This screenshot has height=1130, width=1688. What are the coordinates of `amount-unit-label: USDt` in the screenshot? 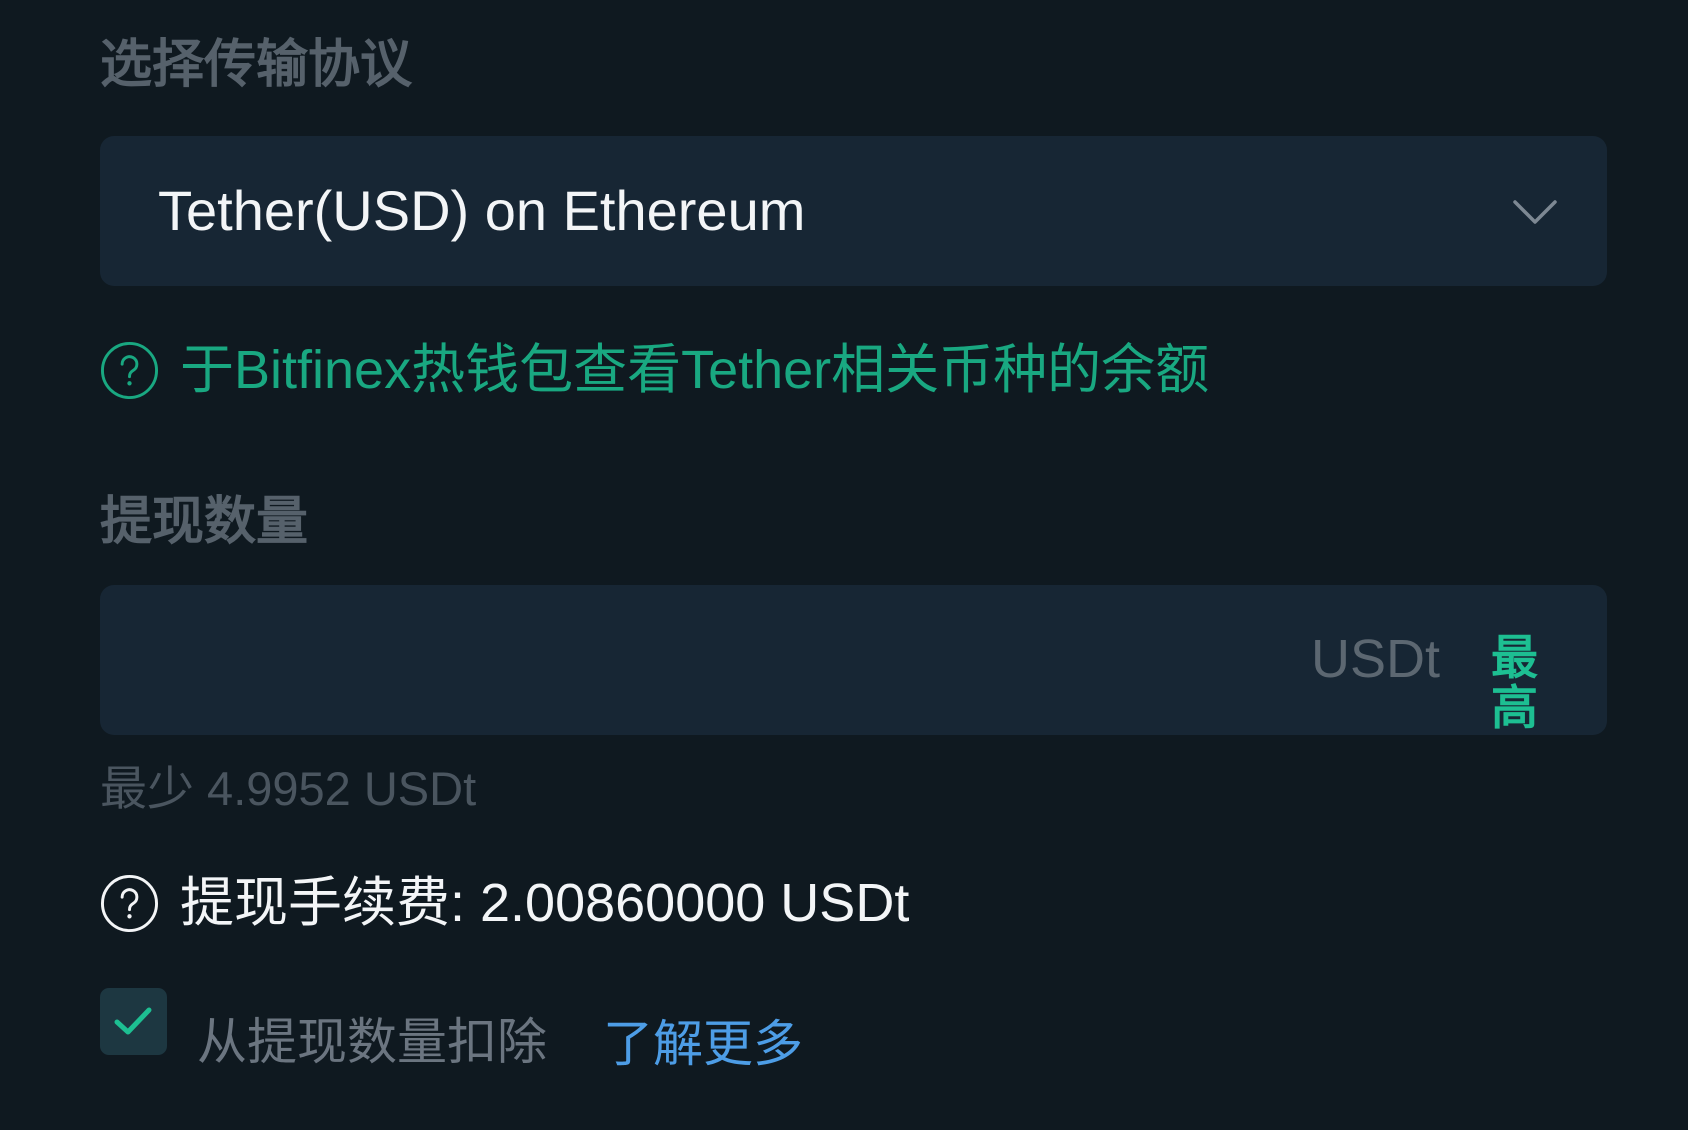 It's located at (1376, 659).